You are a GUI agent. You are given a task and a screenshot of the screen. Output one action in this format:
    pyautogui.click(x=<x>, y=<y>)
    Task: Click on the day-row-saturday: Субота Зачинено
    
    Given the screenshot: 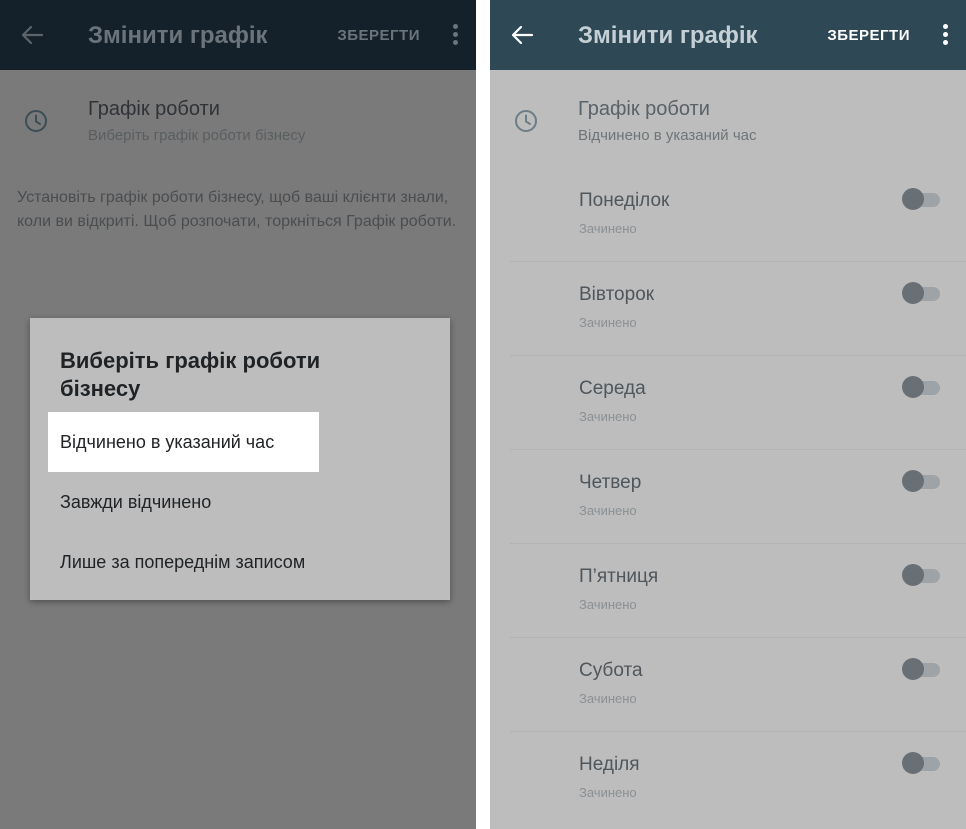 What is the action you would take?
    pyautogui.click(x=738, y=685)
    